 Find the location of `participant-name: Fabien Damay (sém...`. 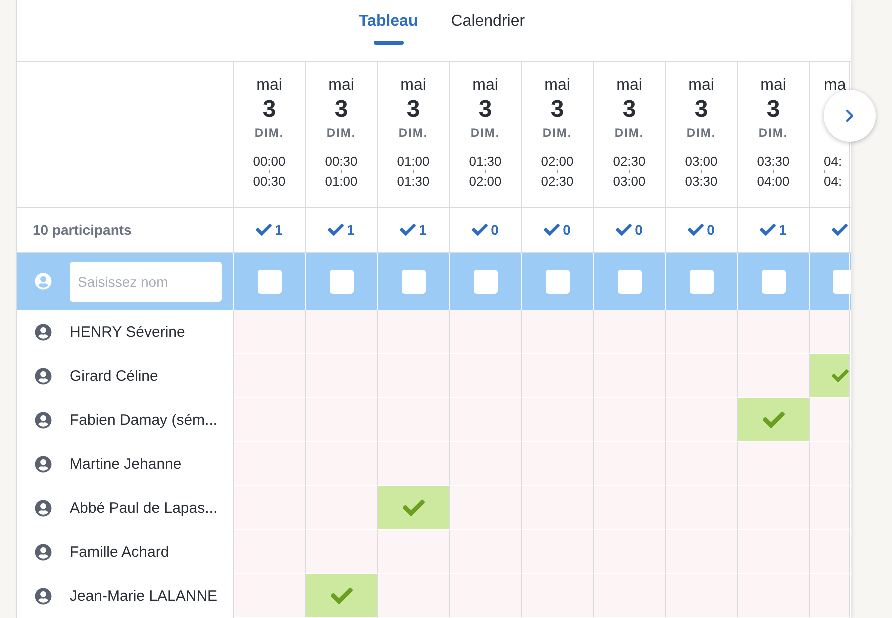

participant-name: Fabien Damay (sém... is located at coordinates (144, 420).